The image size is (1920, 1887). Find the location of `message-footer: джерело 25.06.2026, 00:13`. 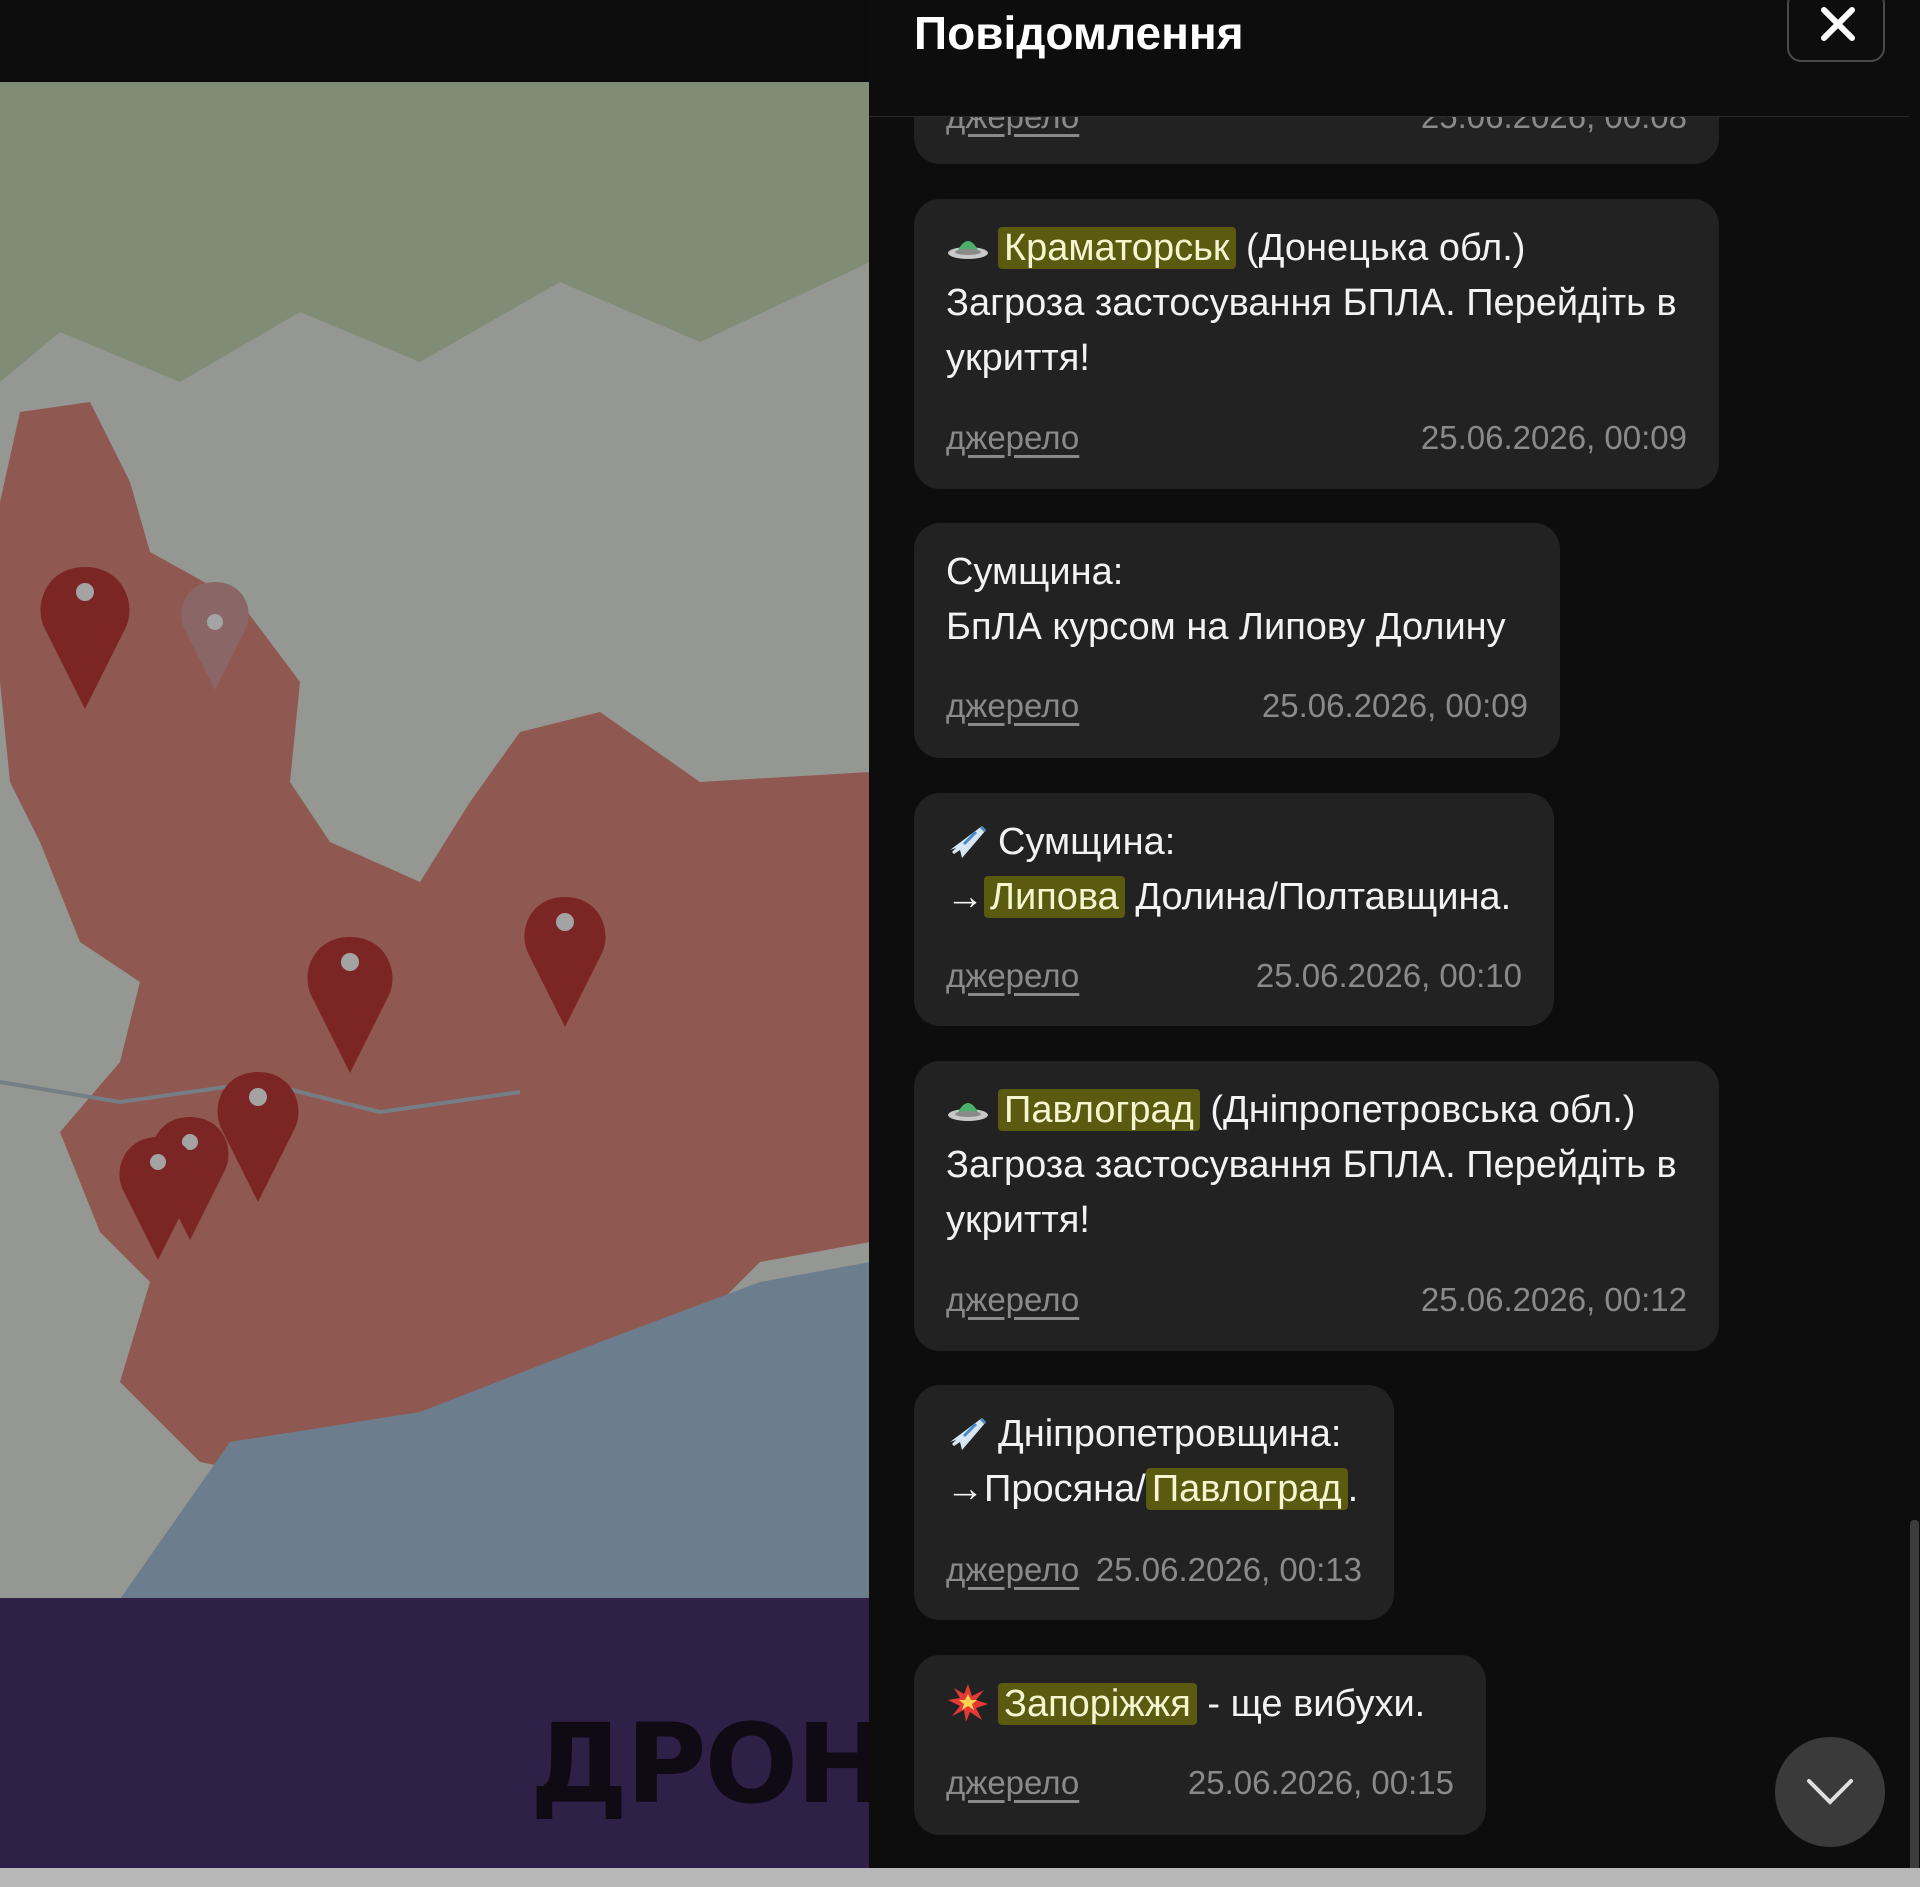

message-footer: джерело 25.06.2026, 00:13 is located at coordinates (1154, 1571).